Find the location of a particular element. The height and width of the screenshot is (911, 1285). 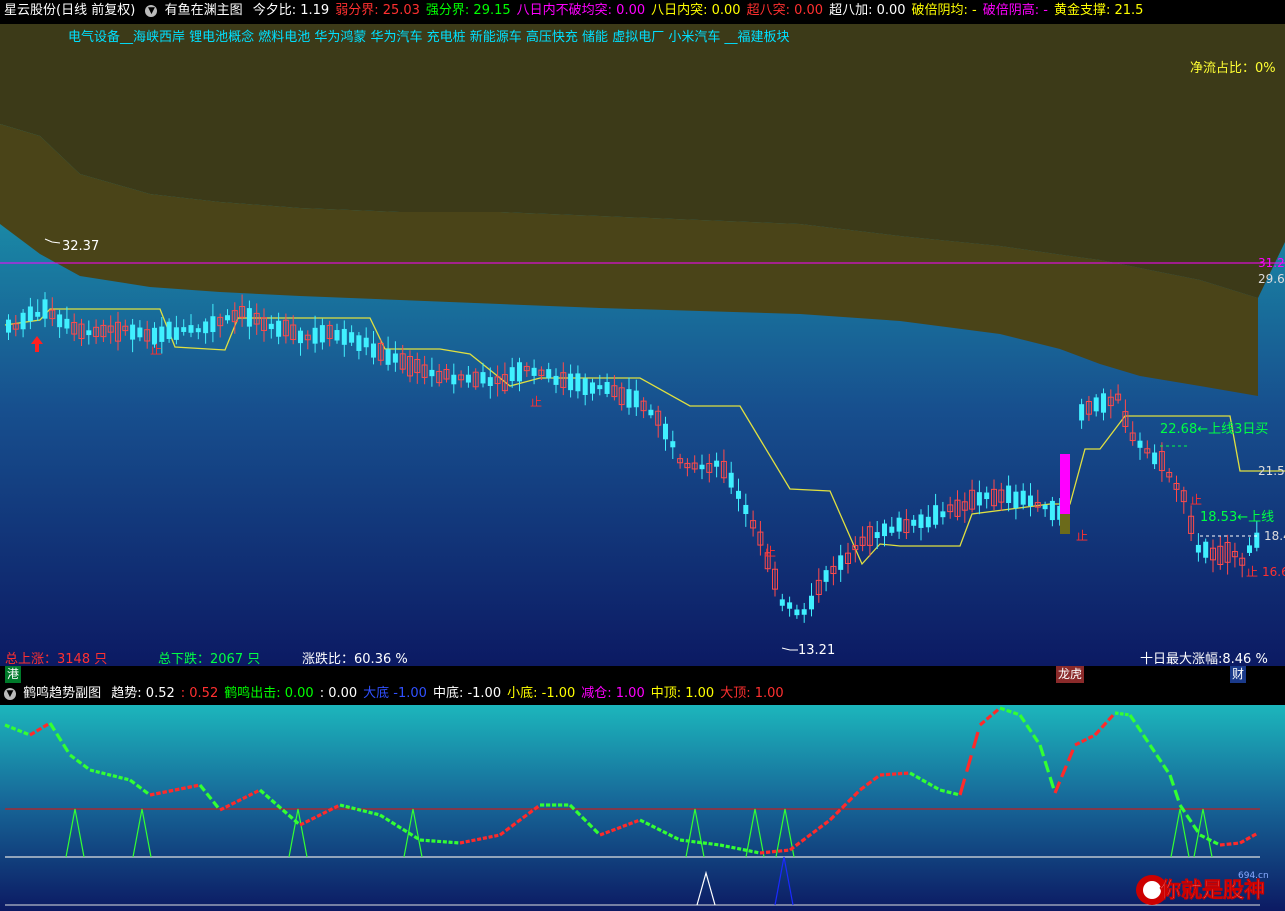

header-item: 弱分界: 25.03 is located at coordinates (377, 10).